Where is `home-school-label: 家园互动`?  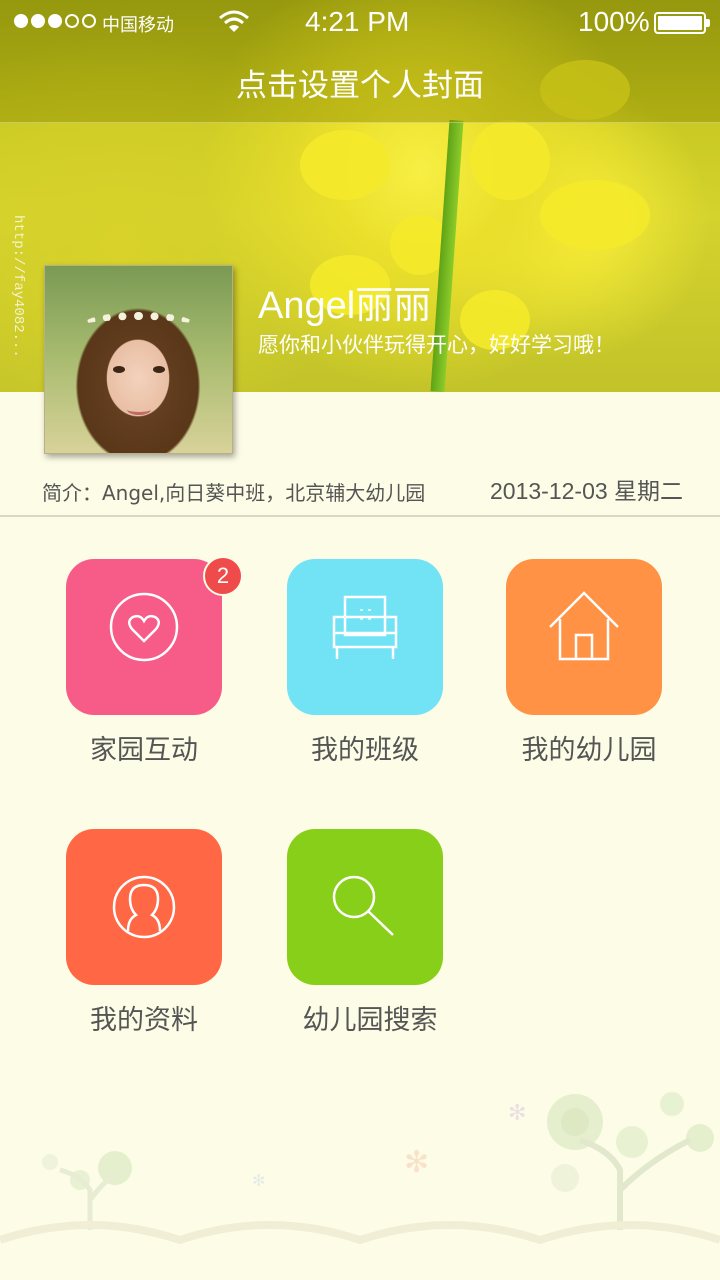
home-school-label: 家园互动 is located at coordinates (144, 750).